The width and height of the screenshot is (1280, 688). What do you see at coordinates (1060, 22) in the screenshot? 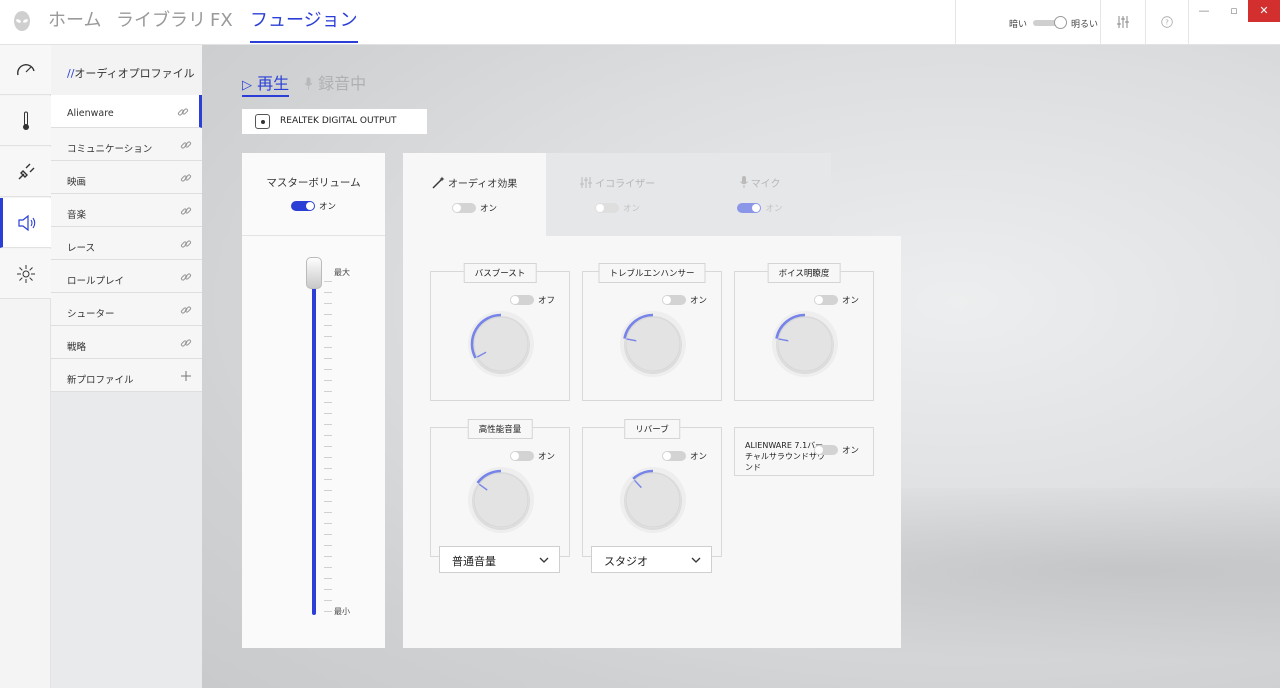
I see `brightness-slider-handle` at bounding box center [1060, 22].